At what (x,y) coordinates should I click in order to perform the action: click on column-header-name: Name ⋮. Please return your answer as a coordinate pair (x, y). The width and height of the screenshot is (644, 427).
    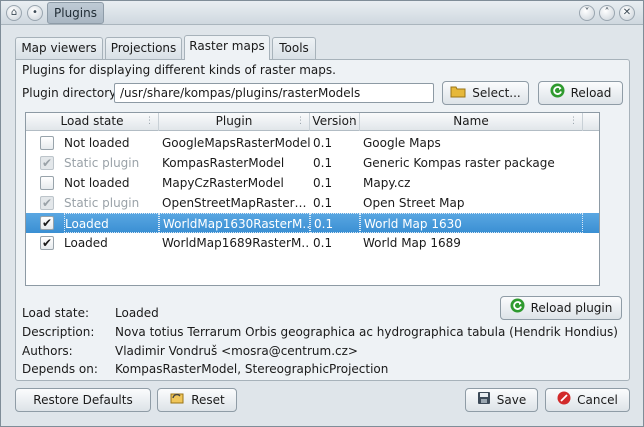
    Looking at the image, I should click on (471, 122).